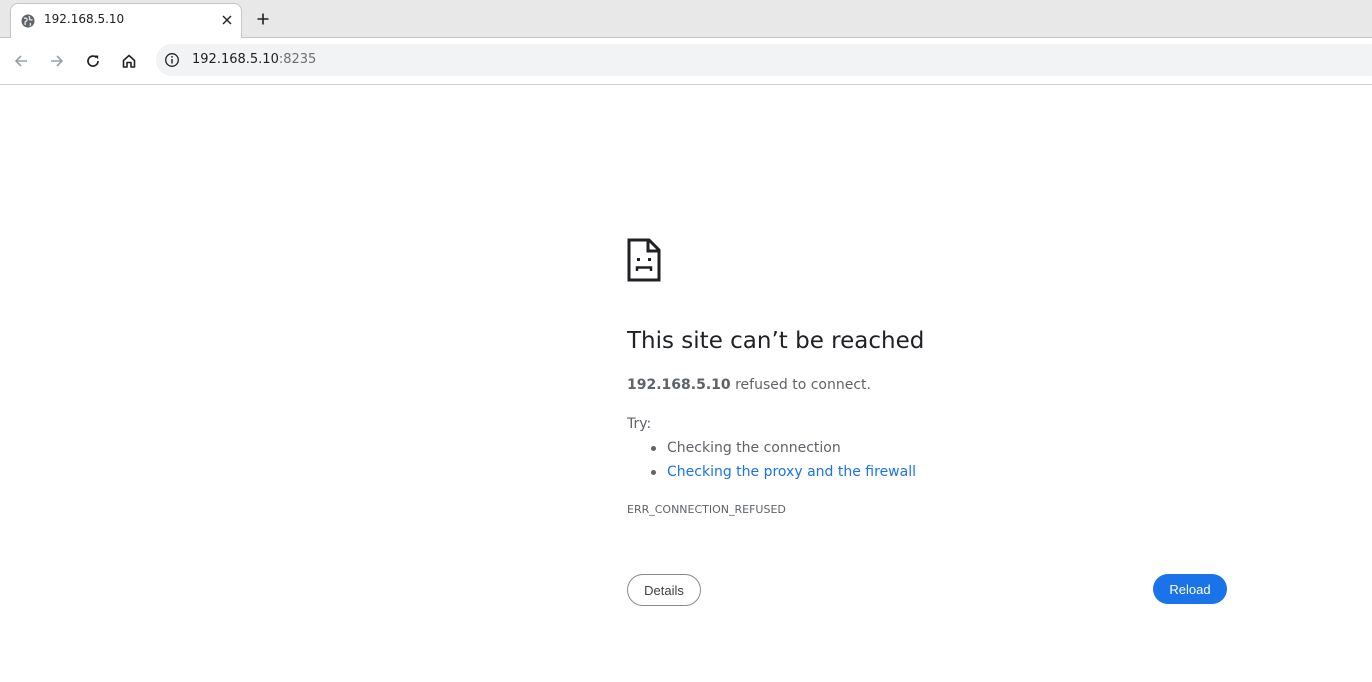  I want to click on back-button, so click(21, 61).